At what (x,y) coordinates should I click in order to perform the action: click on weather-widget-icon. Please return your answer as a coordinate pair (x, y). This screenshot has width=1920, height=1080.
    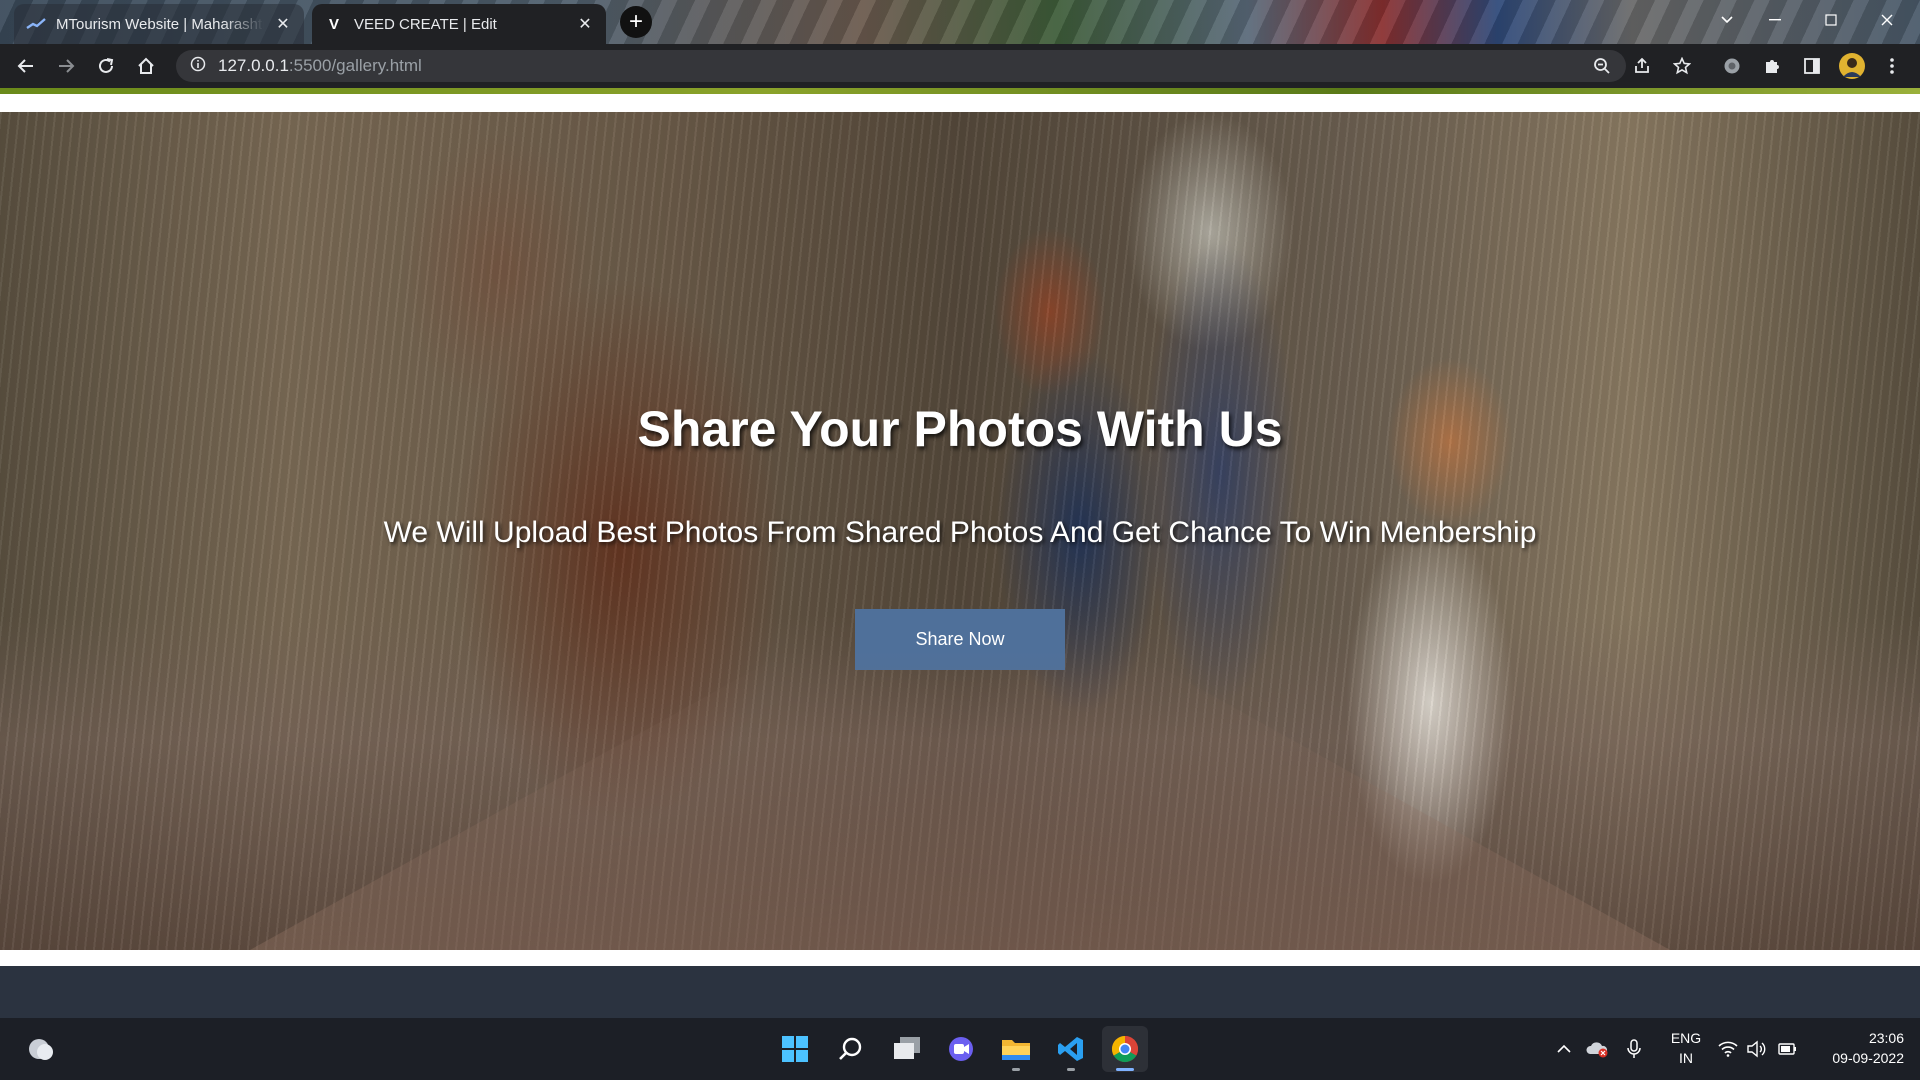
    Looking at the image, I should click on (41, 1049).